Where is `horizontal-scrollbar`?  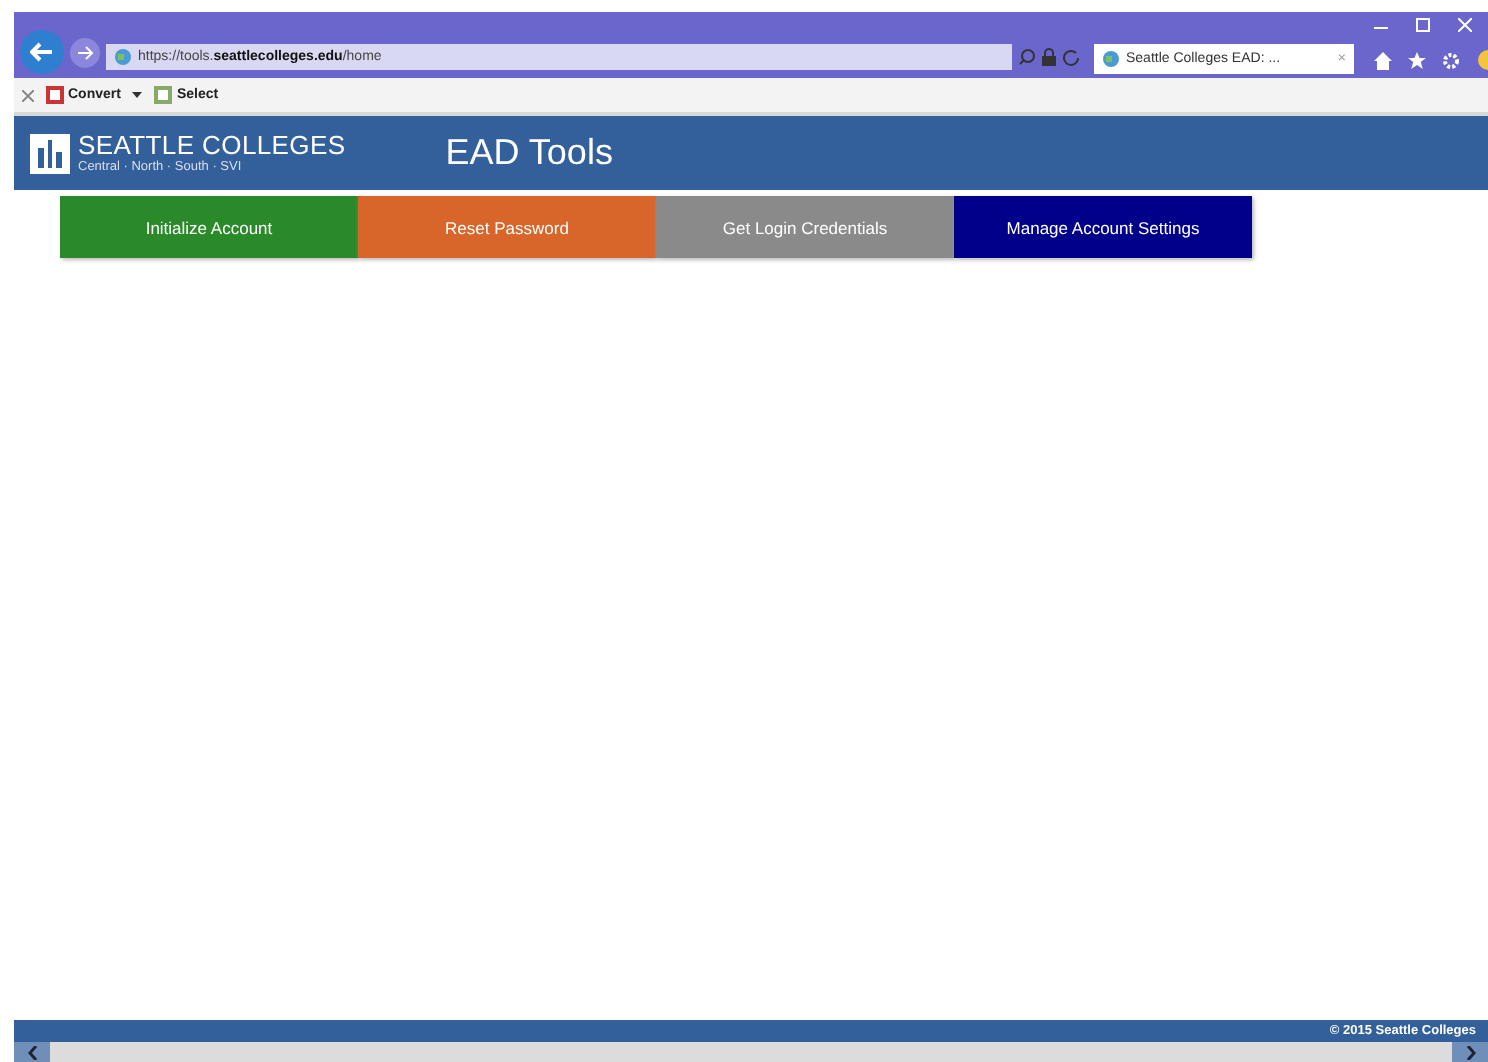
horizontal-scrollbar is located at coordinates (751, 1052).